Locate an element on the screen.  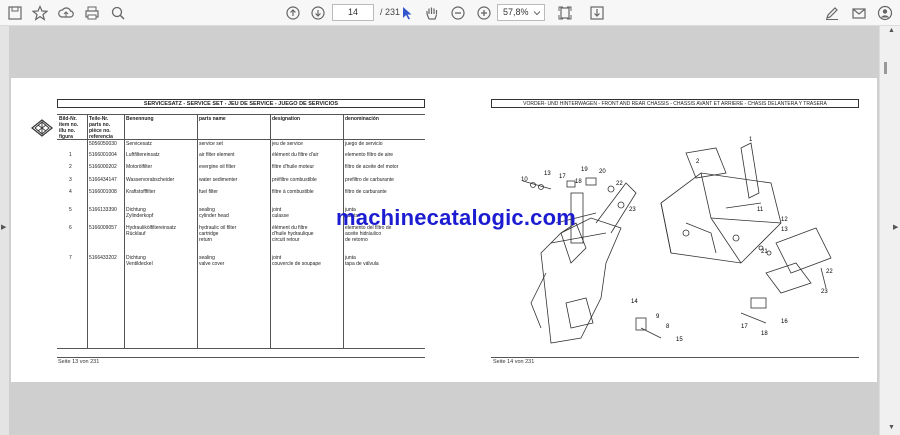
fit-page-icon is located at coordinates (565, 13).